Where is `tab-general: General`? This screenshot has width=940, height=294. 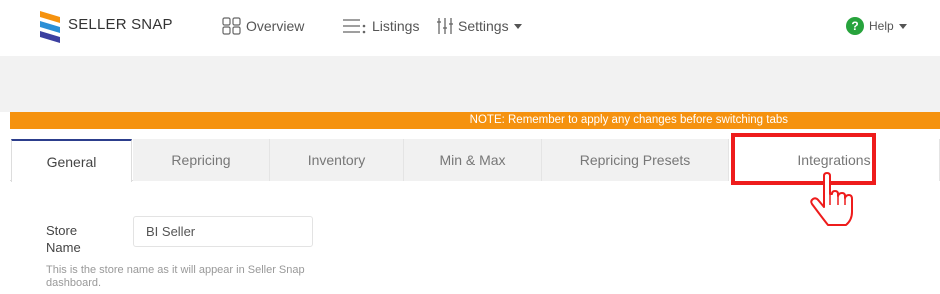 tab-general: General is located at coordinates (71, 160).